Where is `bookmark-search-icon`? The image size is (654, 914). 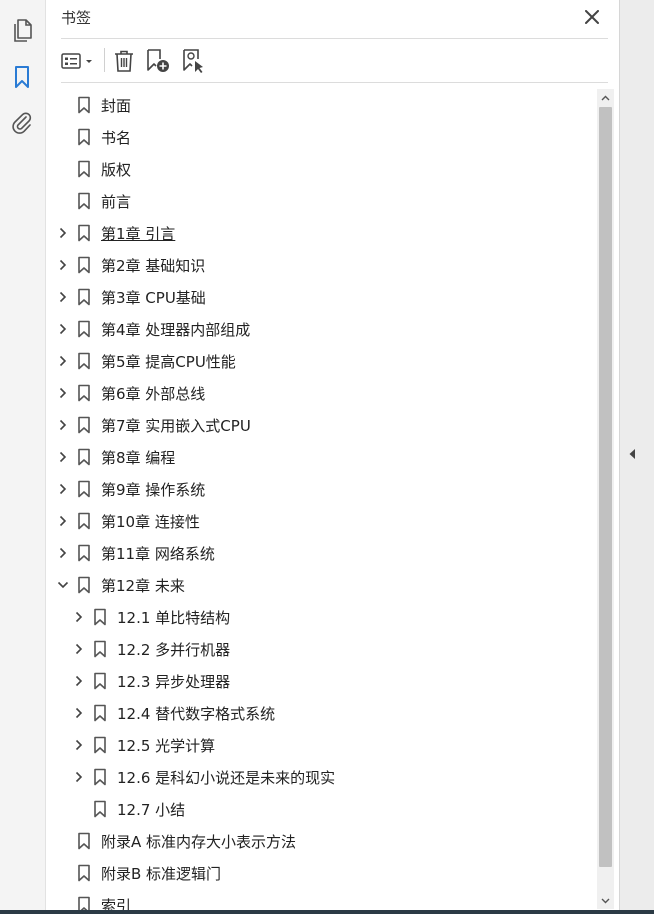 bookmark-search-icon is located at coordinates (193, 61).